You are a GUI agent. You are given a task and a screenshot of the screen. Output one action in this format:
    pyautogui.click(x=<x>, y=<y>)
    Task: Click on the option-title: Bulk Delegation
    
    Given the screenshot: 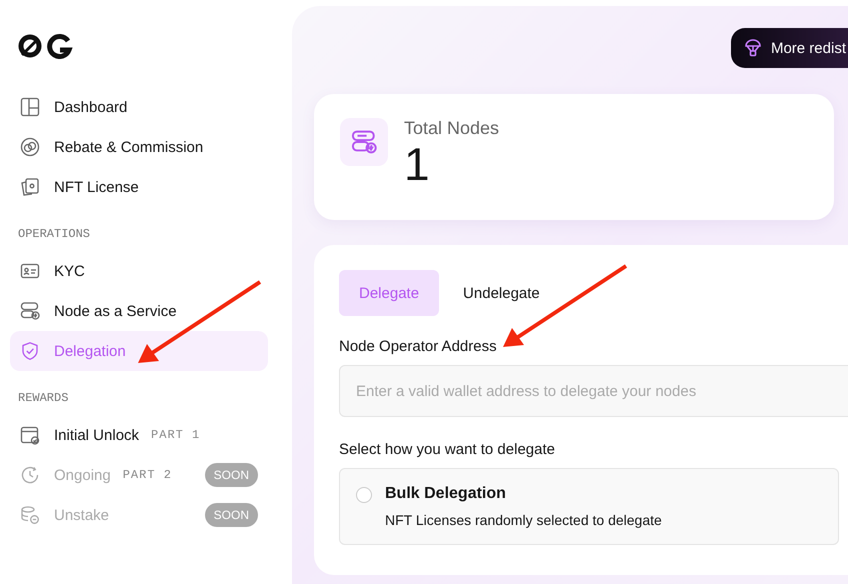 What is the action you would take?
    pyautogui.click(x=446, y=494)
    